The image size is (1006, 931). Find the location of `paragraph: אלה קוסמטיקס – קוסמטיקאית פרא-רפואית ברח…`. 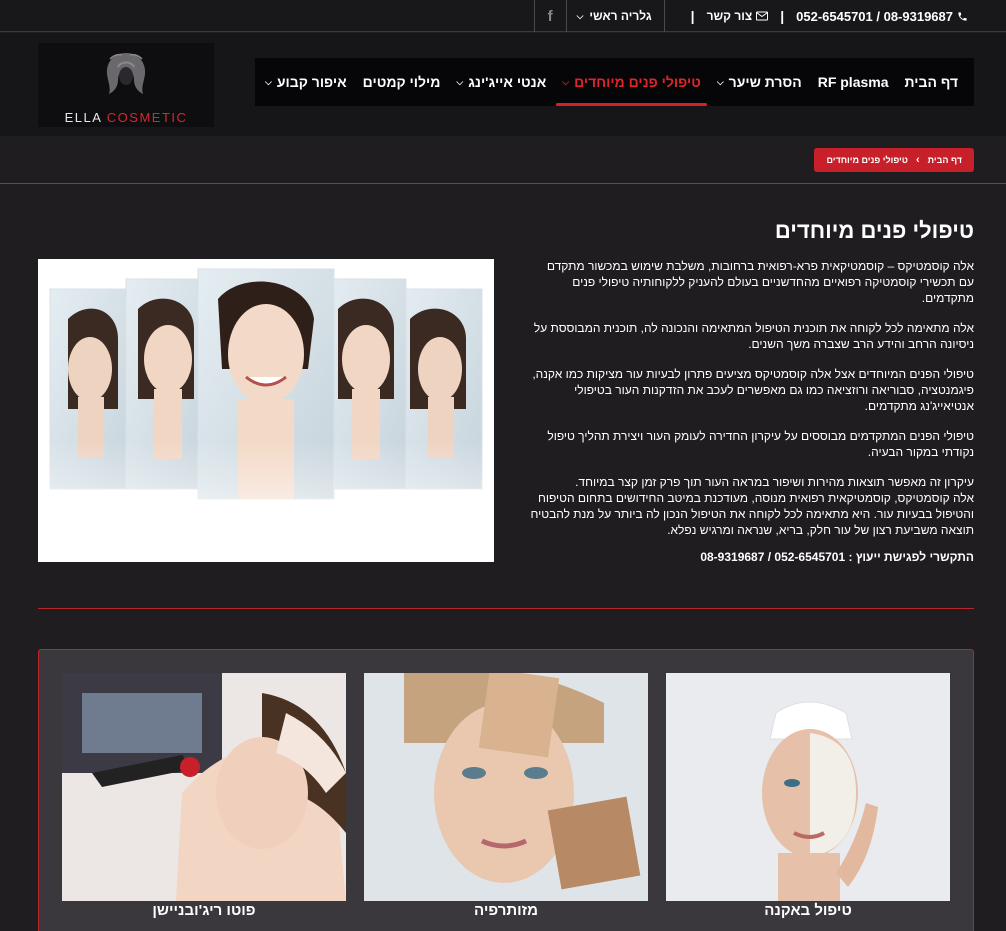

paragraph: אלה קוסמטיקס – קוסמטיקאית פרא-רפואית ברח… is located at coordinates (760, 282).